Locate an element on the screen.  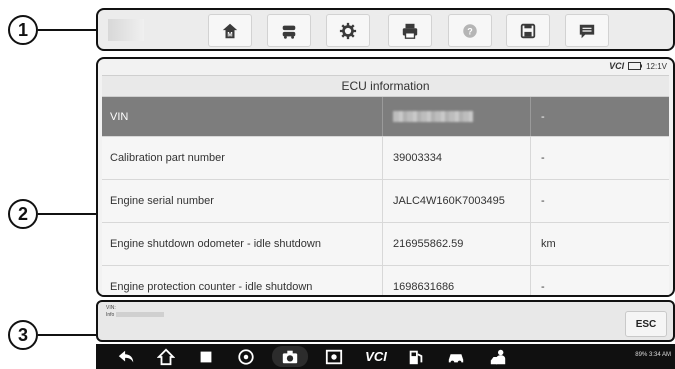
recents-button is located at coordinates (206, 356).